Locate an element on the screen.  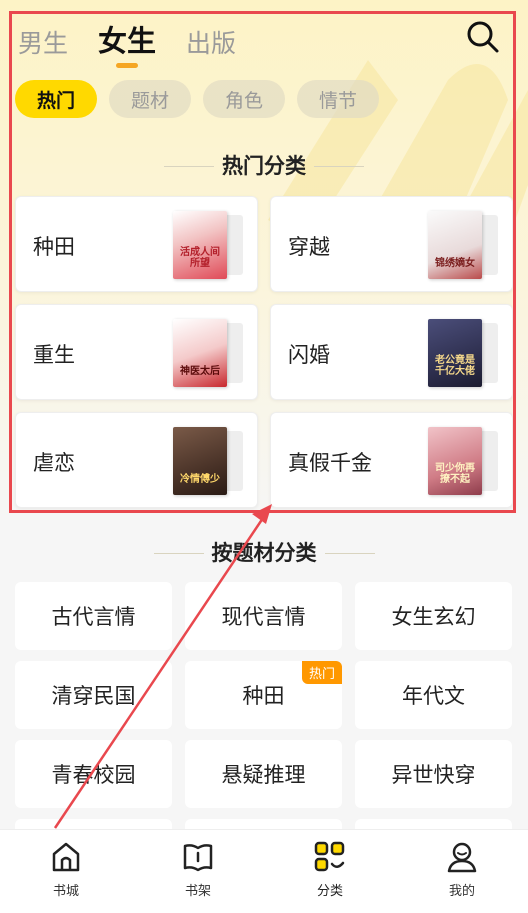
nav-bookstore: 书城 is located at coordinates (66, 871).